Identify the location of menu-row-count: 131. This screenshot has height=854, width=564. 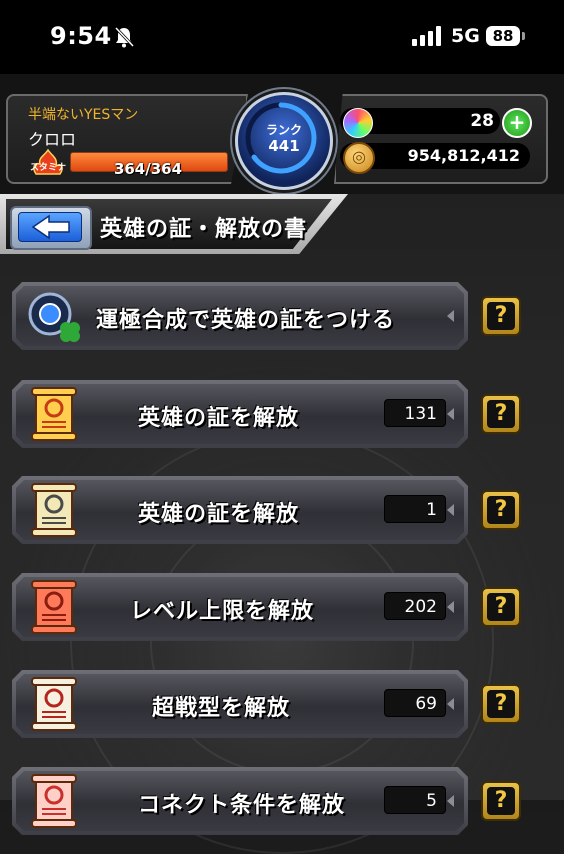
(415, 413).